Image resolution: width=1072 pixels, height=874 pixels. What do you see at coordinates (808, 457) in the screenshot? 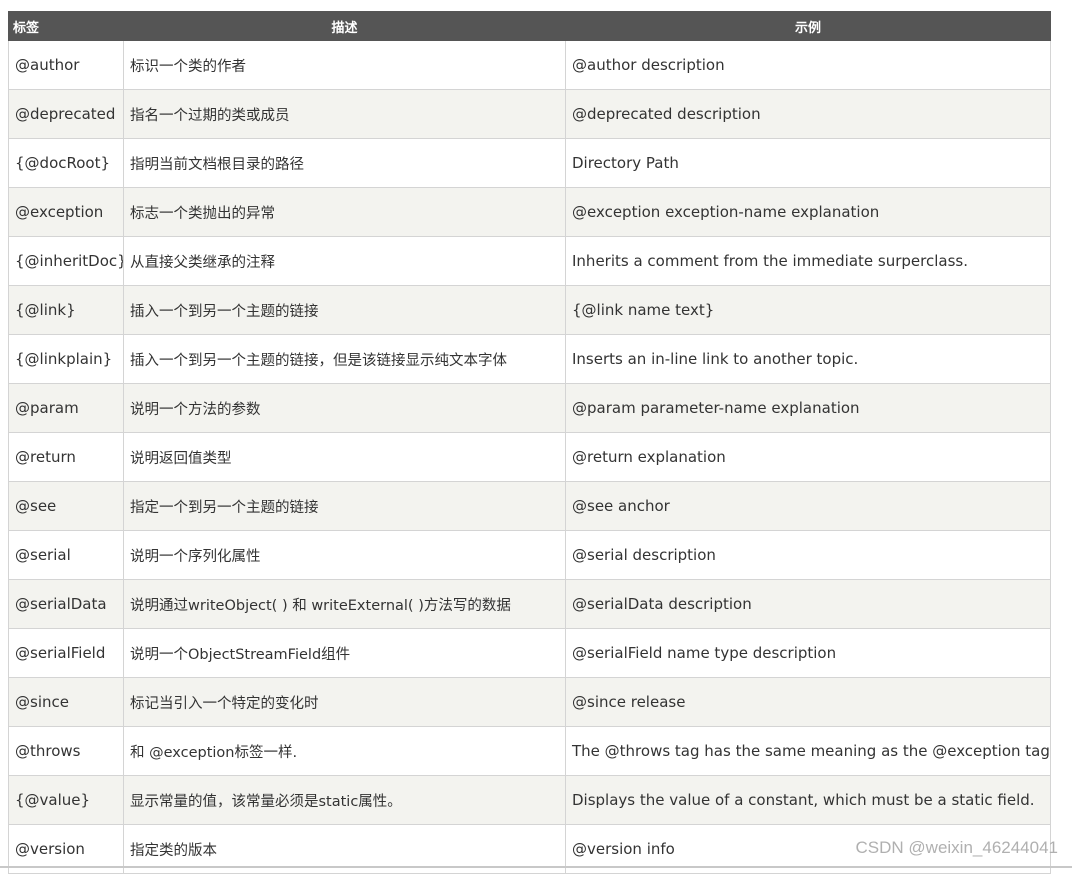
I see `cell-example: @return explanation` at bounding box center [808, 457].